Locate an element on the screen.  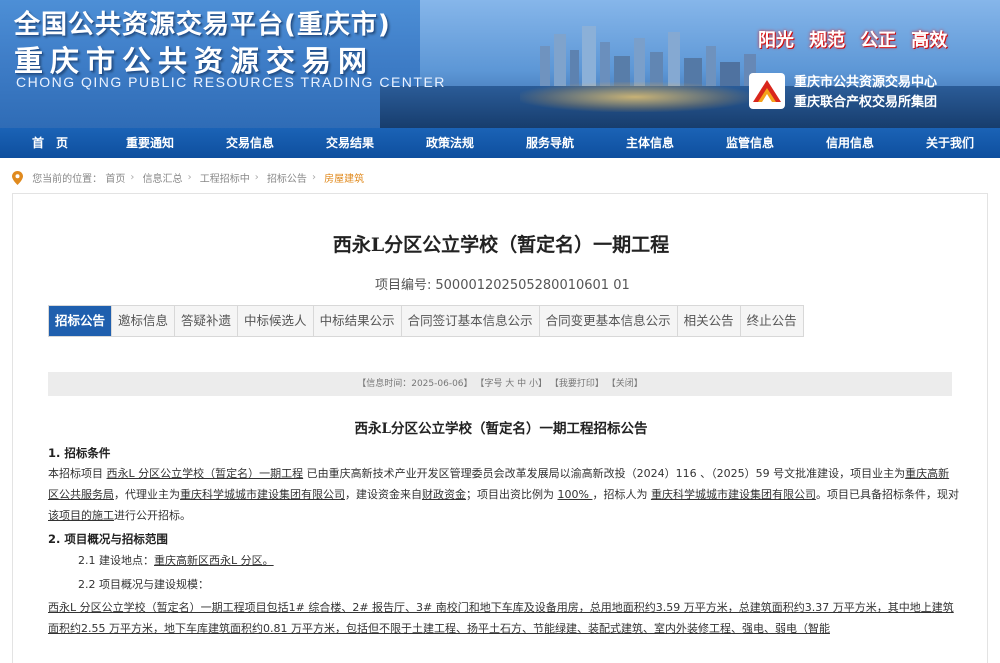
item-label: 2.2 项目概况与建设规模： is located at coordinates (143, 584).